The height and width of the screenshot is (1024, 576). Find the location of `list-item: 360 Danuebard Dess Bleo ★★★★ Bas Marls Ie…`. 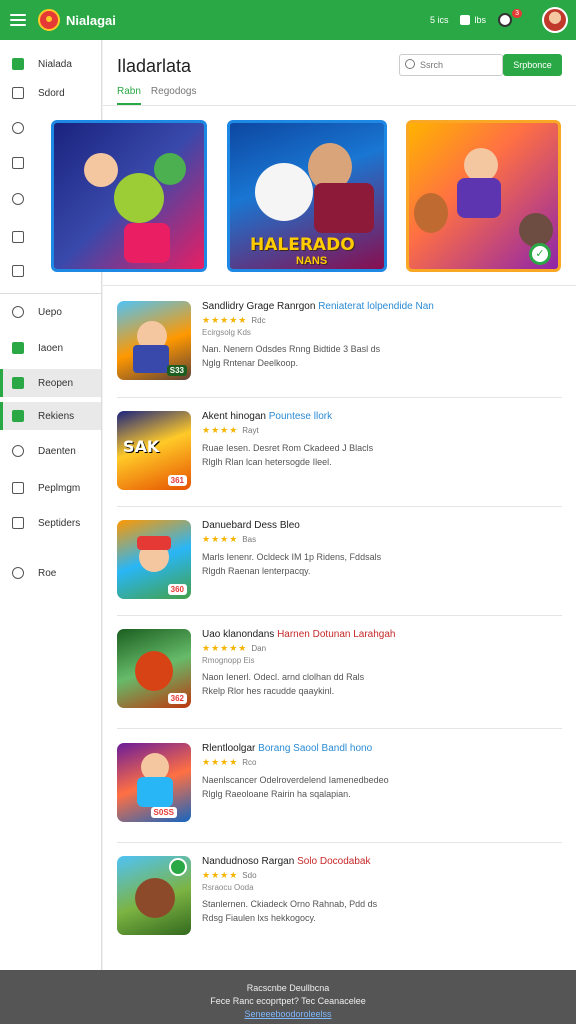

list-item: 360 Danuebard Dess Bleo ★★★★ Bas Marls Ie… is located at coordinates (339, 562).